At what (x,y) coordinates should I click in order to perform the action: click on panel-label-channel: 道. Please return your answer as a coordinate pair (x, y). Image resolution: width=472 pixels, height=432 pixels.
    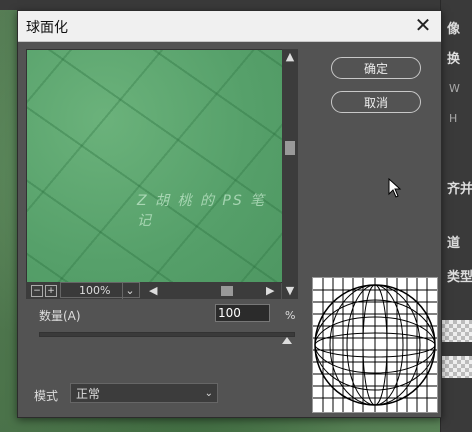
    Looking at the image, I should click on (454, 243).